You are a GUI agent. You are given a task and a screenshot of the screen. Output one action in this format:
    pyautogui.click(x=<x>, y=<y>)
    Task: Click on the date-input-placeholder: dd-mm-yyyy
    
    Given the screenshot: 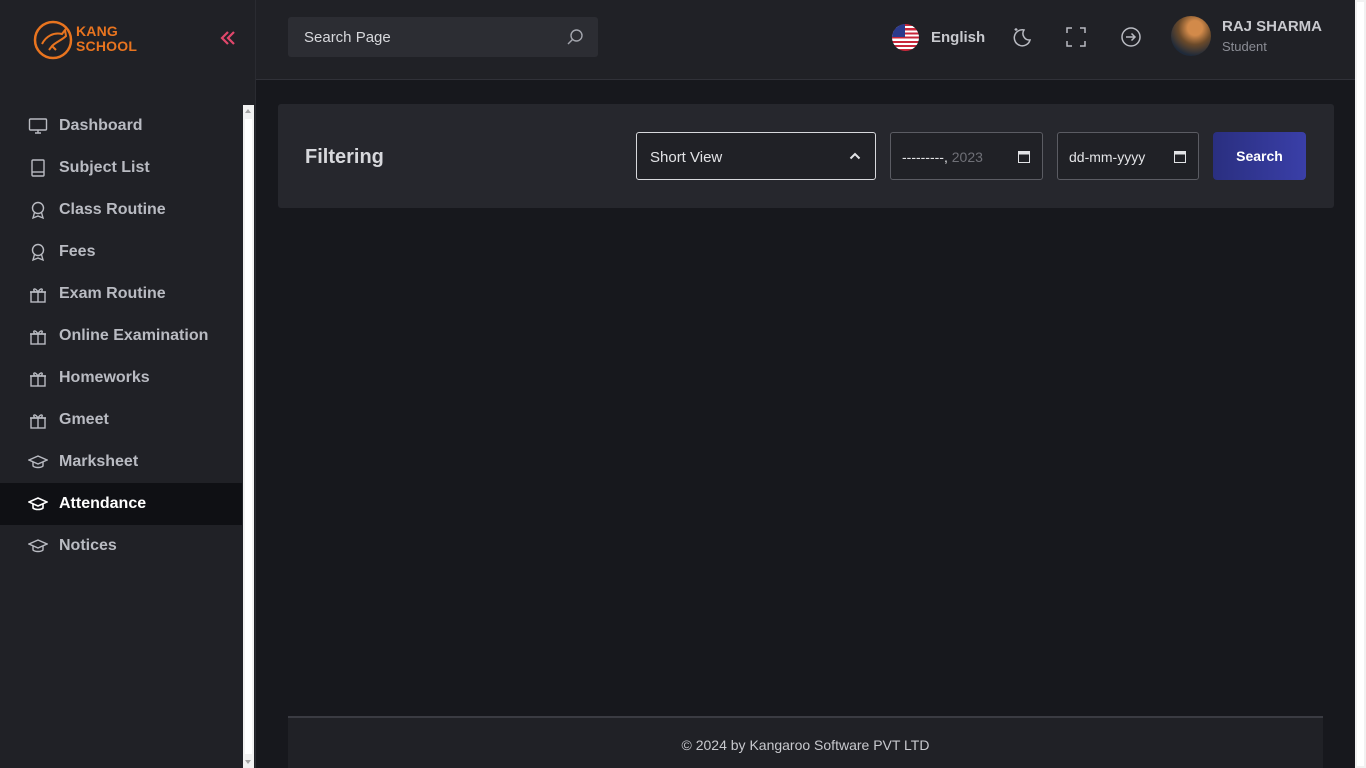 What is the action you would take?
    pyautogui.click(x=1107, y=157)
    